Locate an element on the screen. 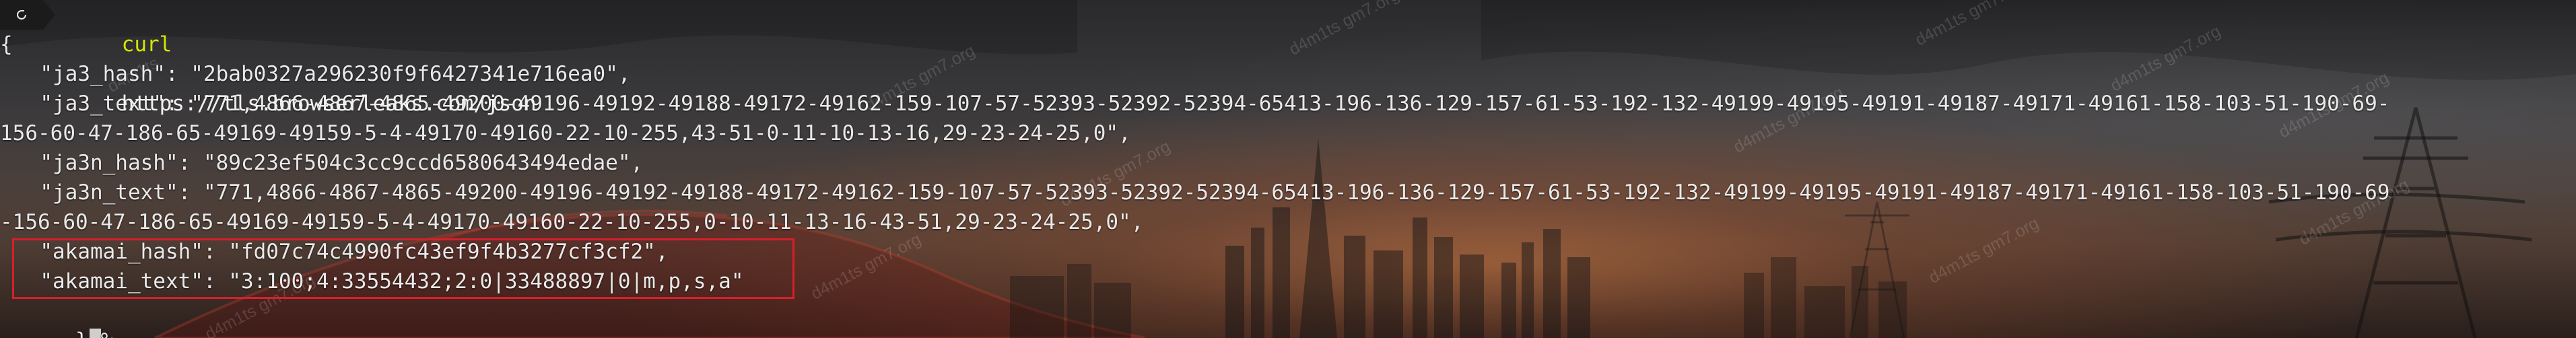 The height and width of the screenshot is (338, 2576). shell-prompt is located at coordinates (28, 15).